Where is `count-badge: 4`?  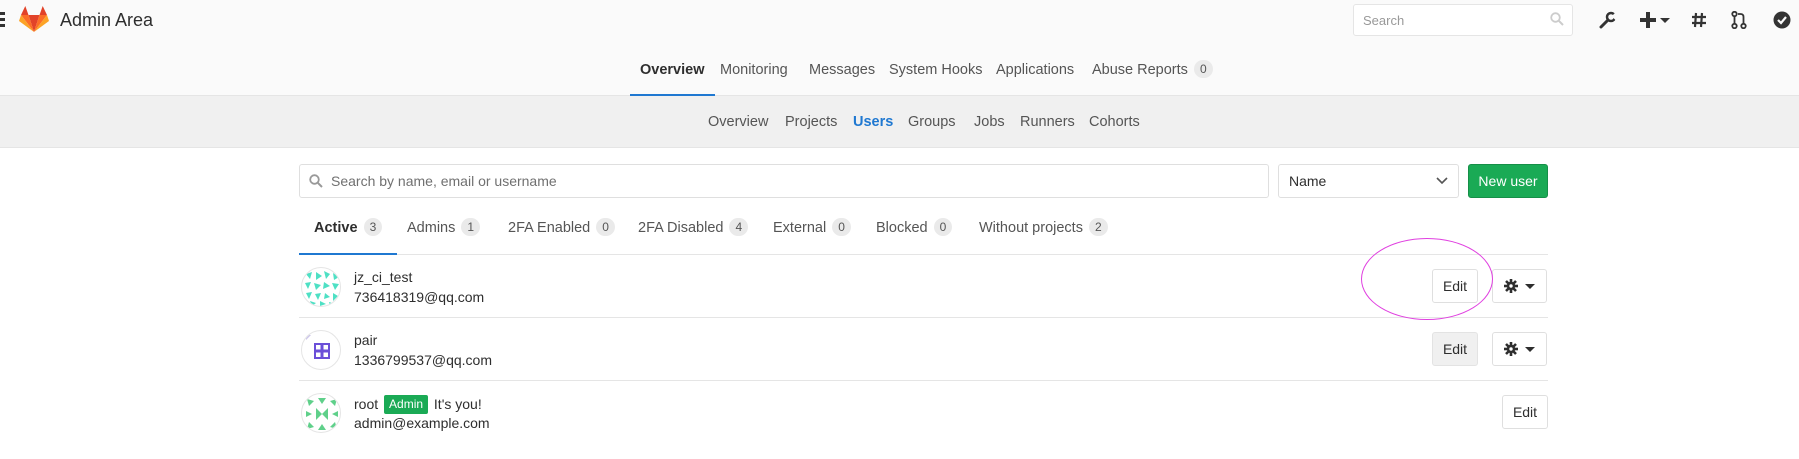
count-badge: 4 is located at coordinates (739, 227).